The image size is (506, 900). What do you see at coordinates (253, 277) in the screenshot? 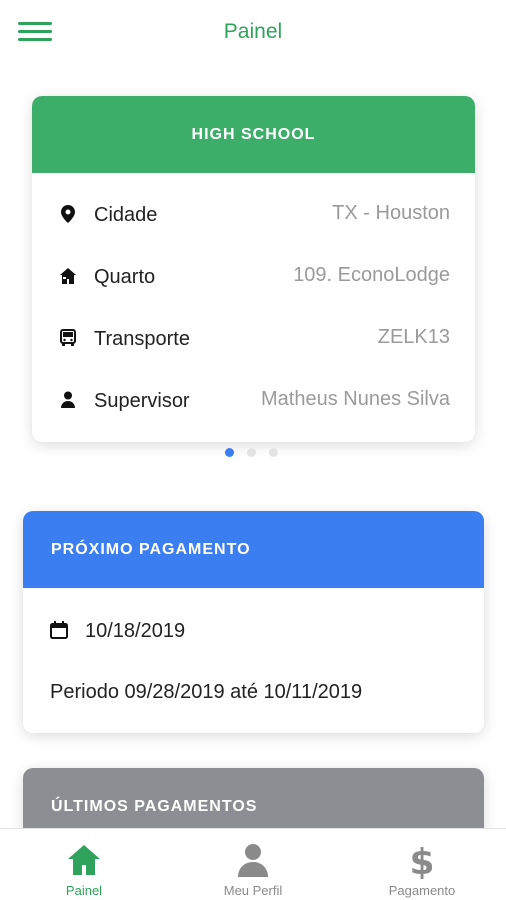
I see `info-row-room: Quarto 109. EconoLodge` at bounding box center [253, 277].